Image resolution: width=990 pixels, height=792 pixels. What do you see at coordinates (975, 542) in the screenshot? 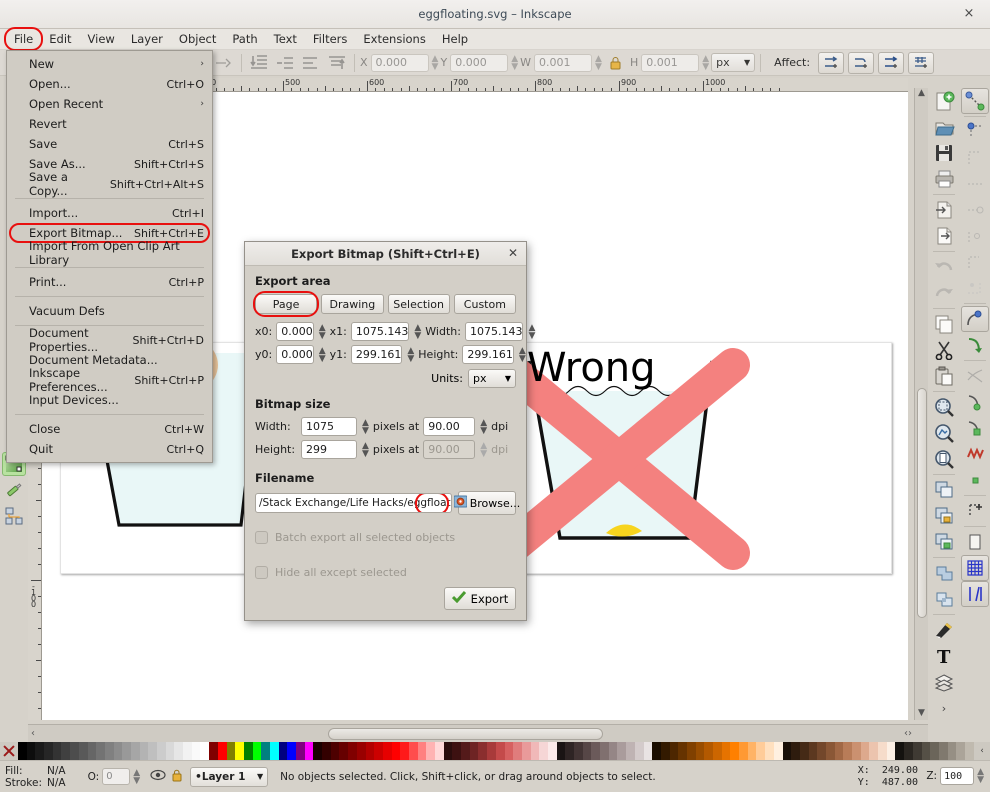
I see `snap-page-icon` at bounding box center [975, 542].